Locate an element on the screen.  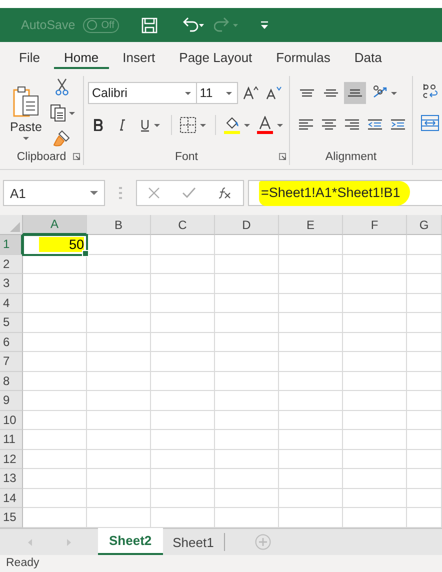
sheet-tab: Sheet1 is located at coordinates (193, 542).